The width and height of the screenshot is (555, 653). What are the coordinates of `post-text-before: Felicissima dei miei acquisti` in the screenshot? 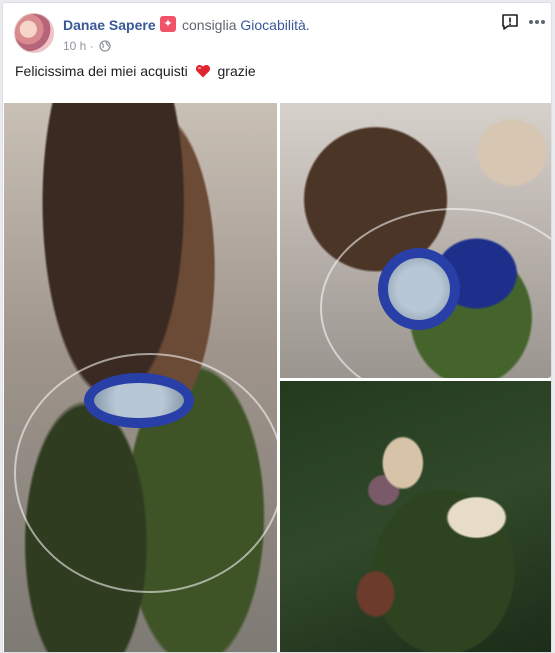 It's located at (101, 71).